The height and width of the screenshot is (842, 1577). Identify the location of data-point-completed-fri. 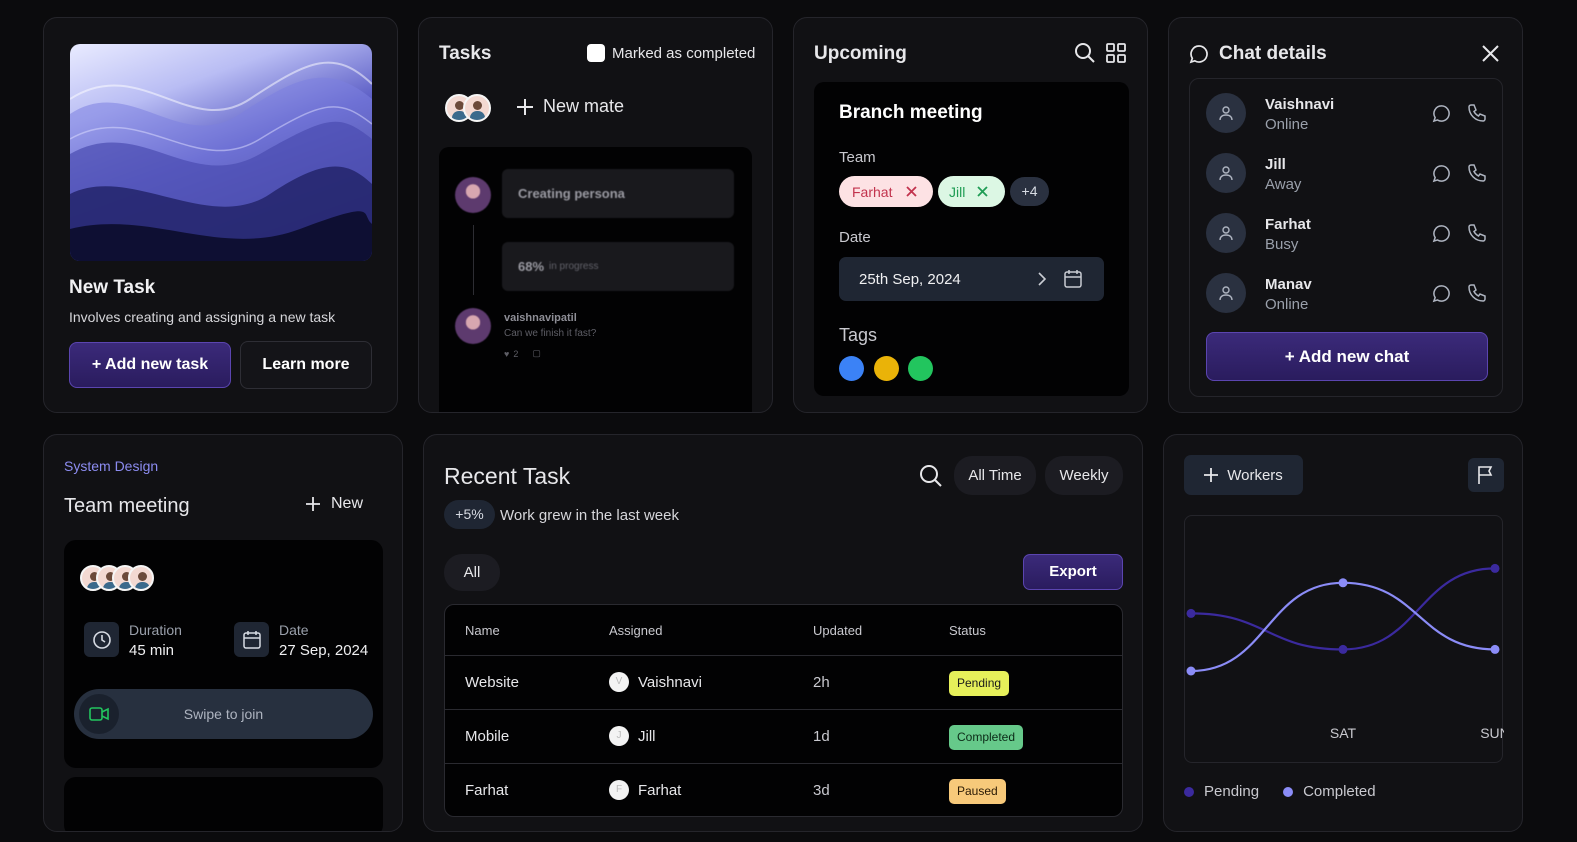
(1191, 671).